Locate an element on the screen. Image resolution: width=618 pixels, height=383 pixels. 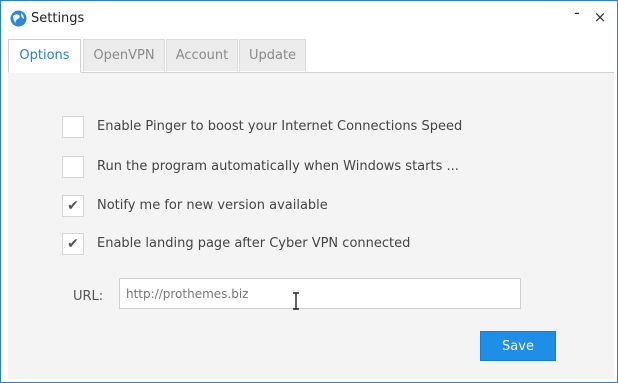
startup-checkbox is located at coordinates (73, 167).